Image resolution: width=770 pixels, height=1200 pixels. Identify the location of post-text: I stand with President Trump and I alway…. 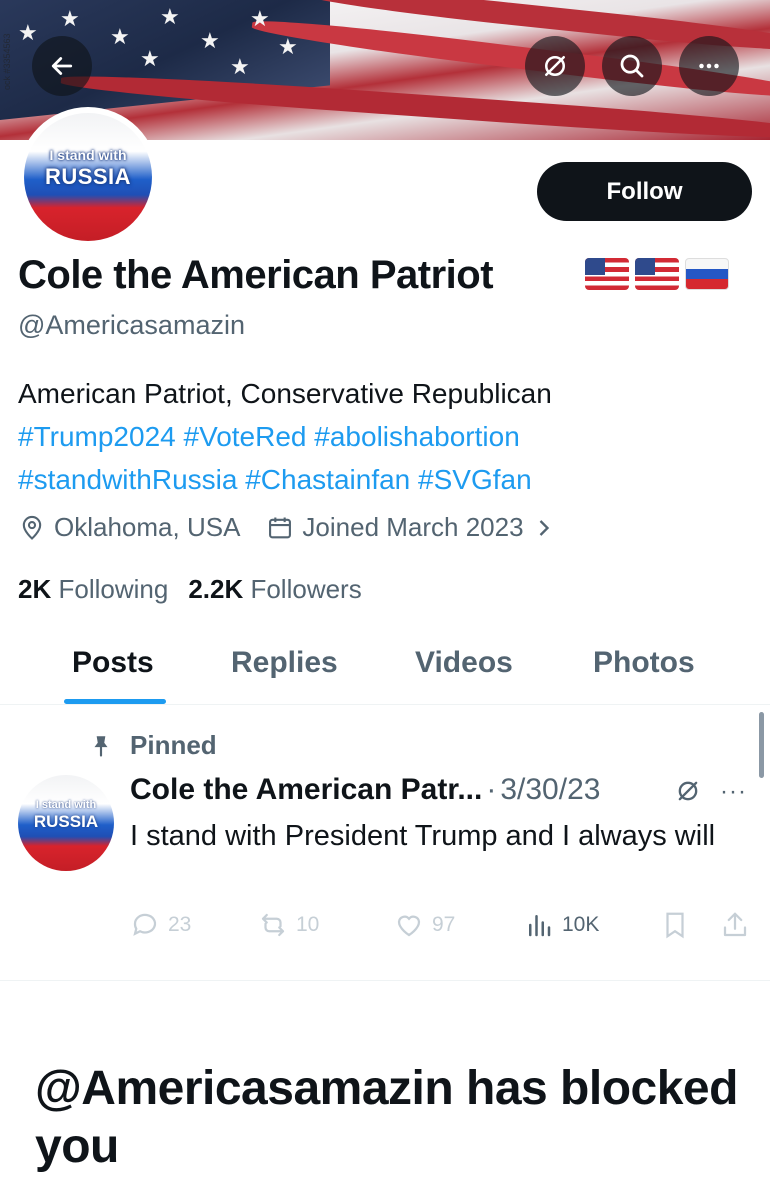
(423, 836).